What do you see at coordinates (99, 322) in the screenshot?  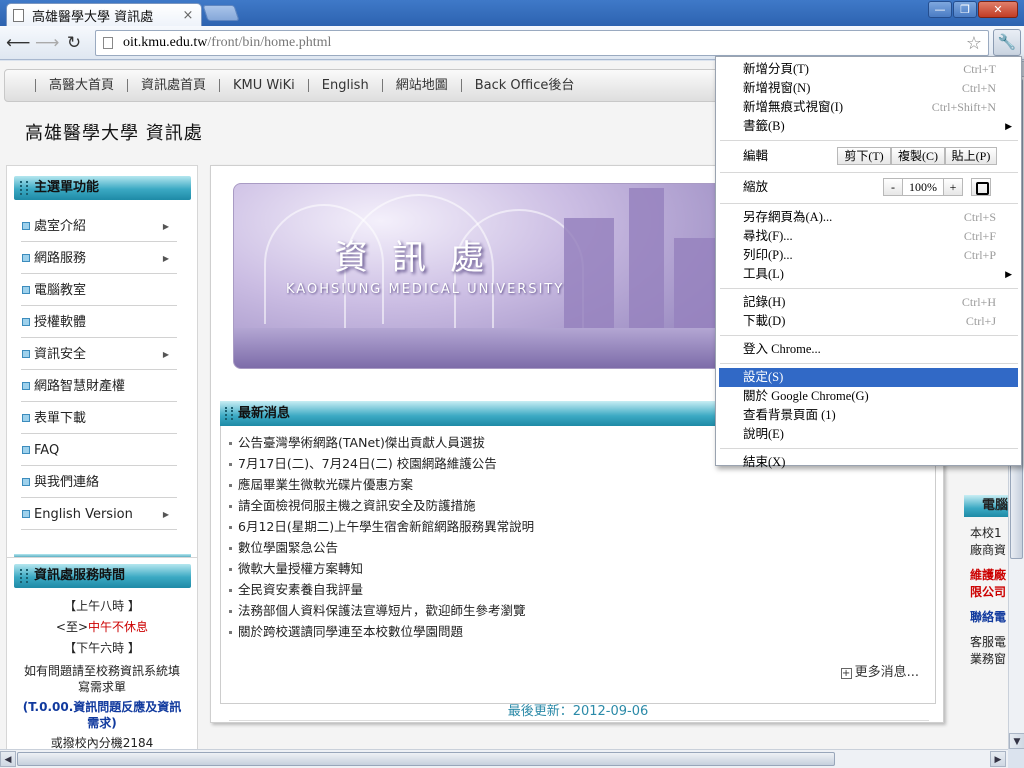 I see `main-menu-item: 授權軟體` at bounding box center [99, 322].